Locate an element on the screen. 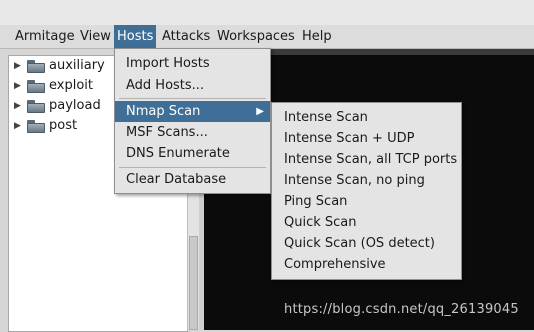 This screenshot has width=534, height=332. tree-item-label: payload is located at coordinates (75, 105).